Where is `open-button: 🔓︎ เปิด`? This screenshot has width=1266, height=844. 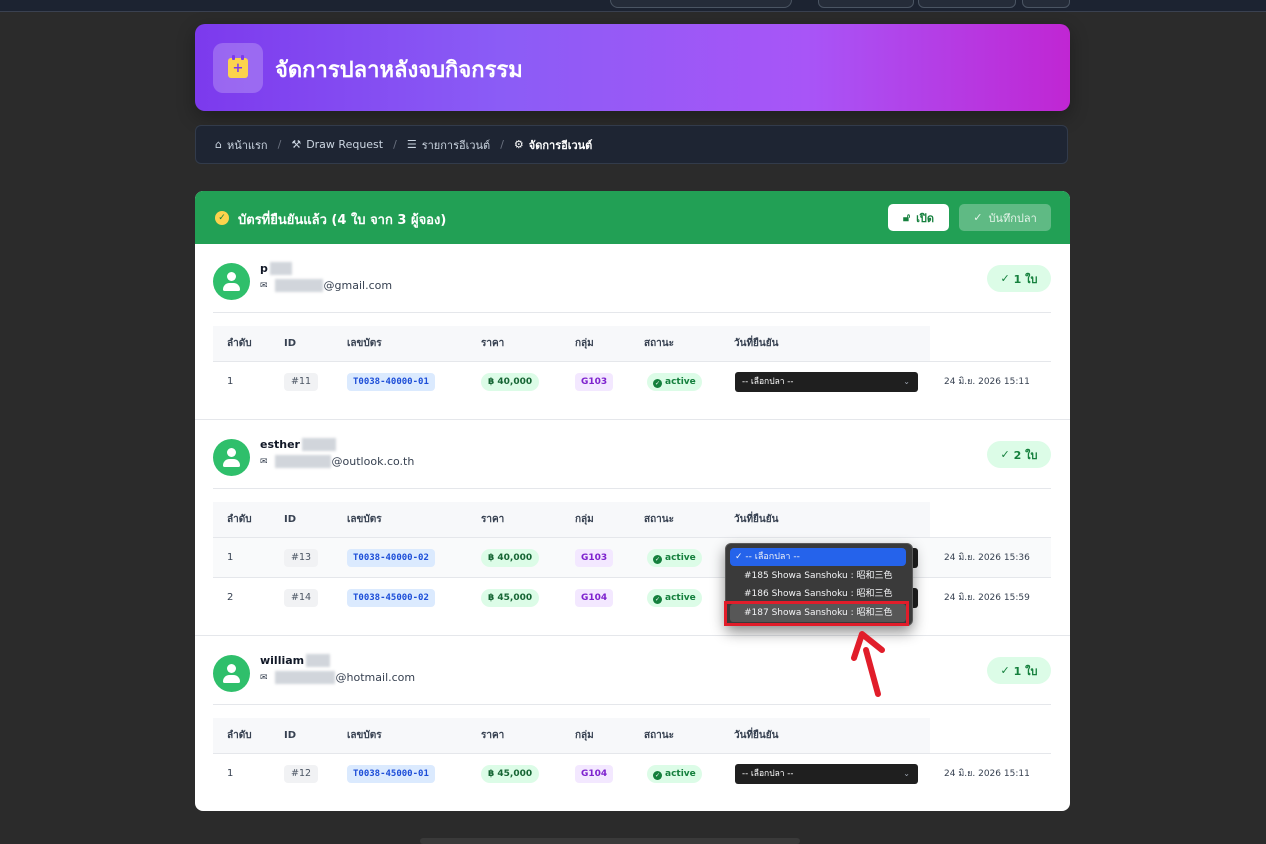 open-button: 🔓︎ เปิด is located at coordinates (918, 217).